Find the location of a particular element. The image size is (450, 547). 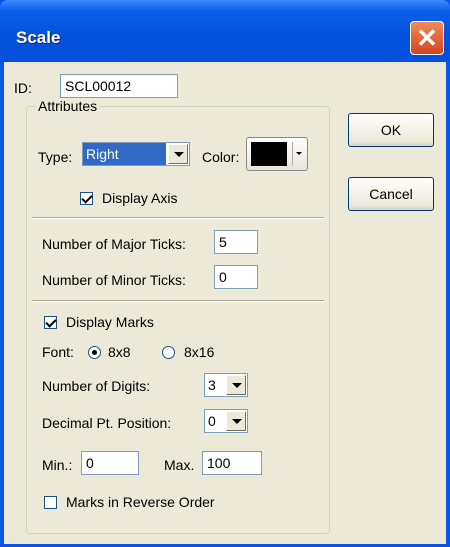

ok-button: OK is located at coordinates (391, 130).